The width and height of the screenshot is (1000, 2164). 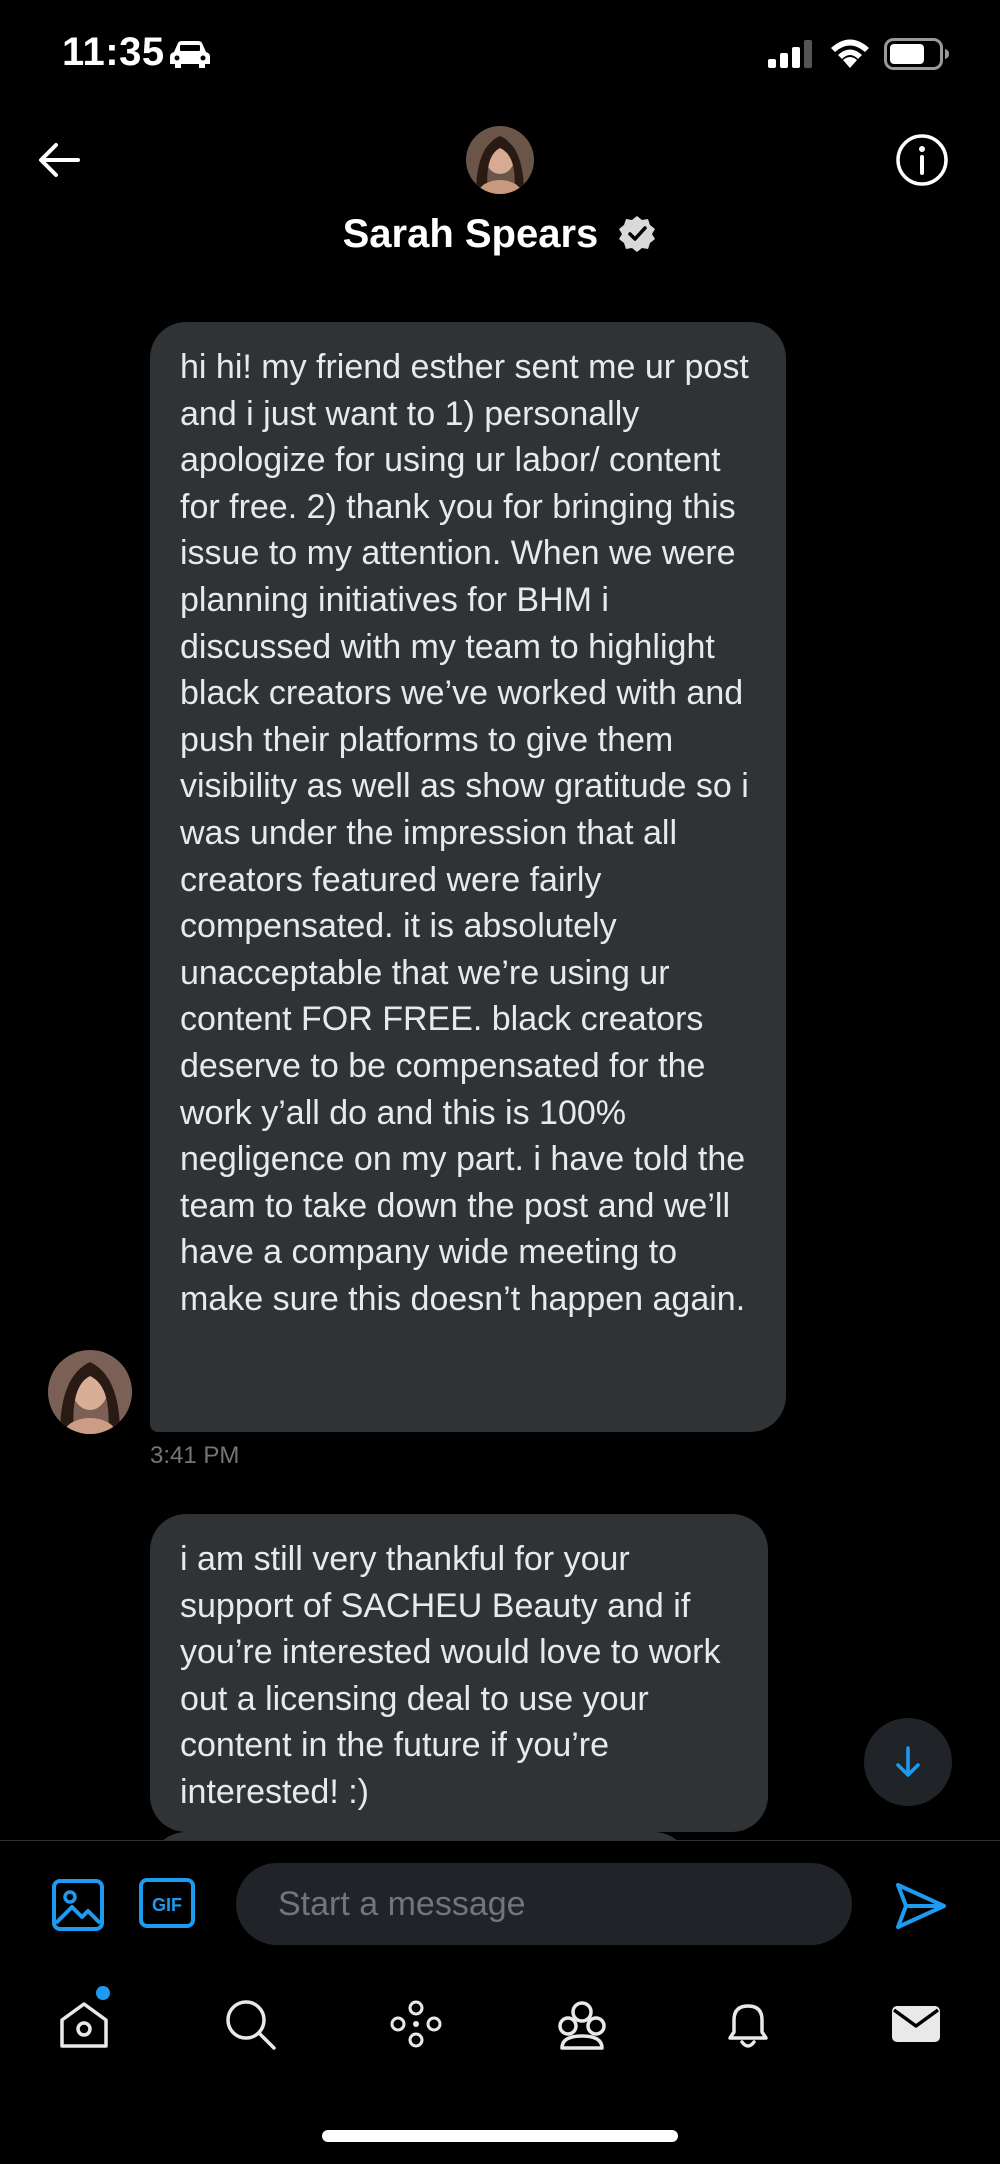 I want to click on header-avatar, so click(x=500, y=160).